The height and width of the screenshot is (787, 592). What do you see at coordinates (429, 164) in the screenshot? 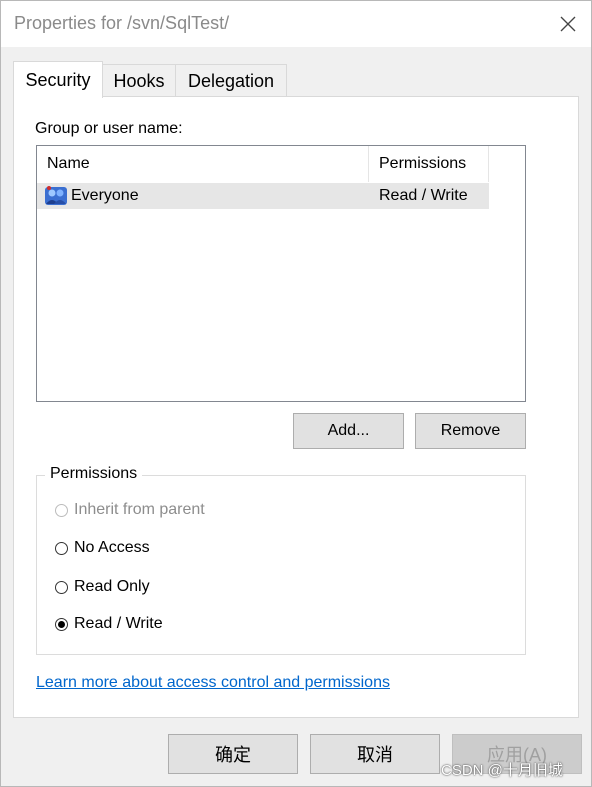
I see `column-header-permissions: Permissions` at bounding box center [429, 164].